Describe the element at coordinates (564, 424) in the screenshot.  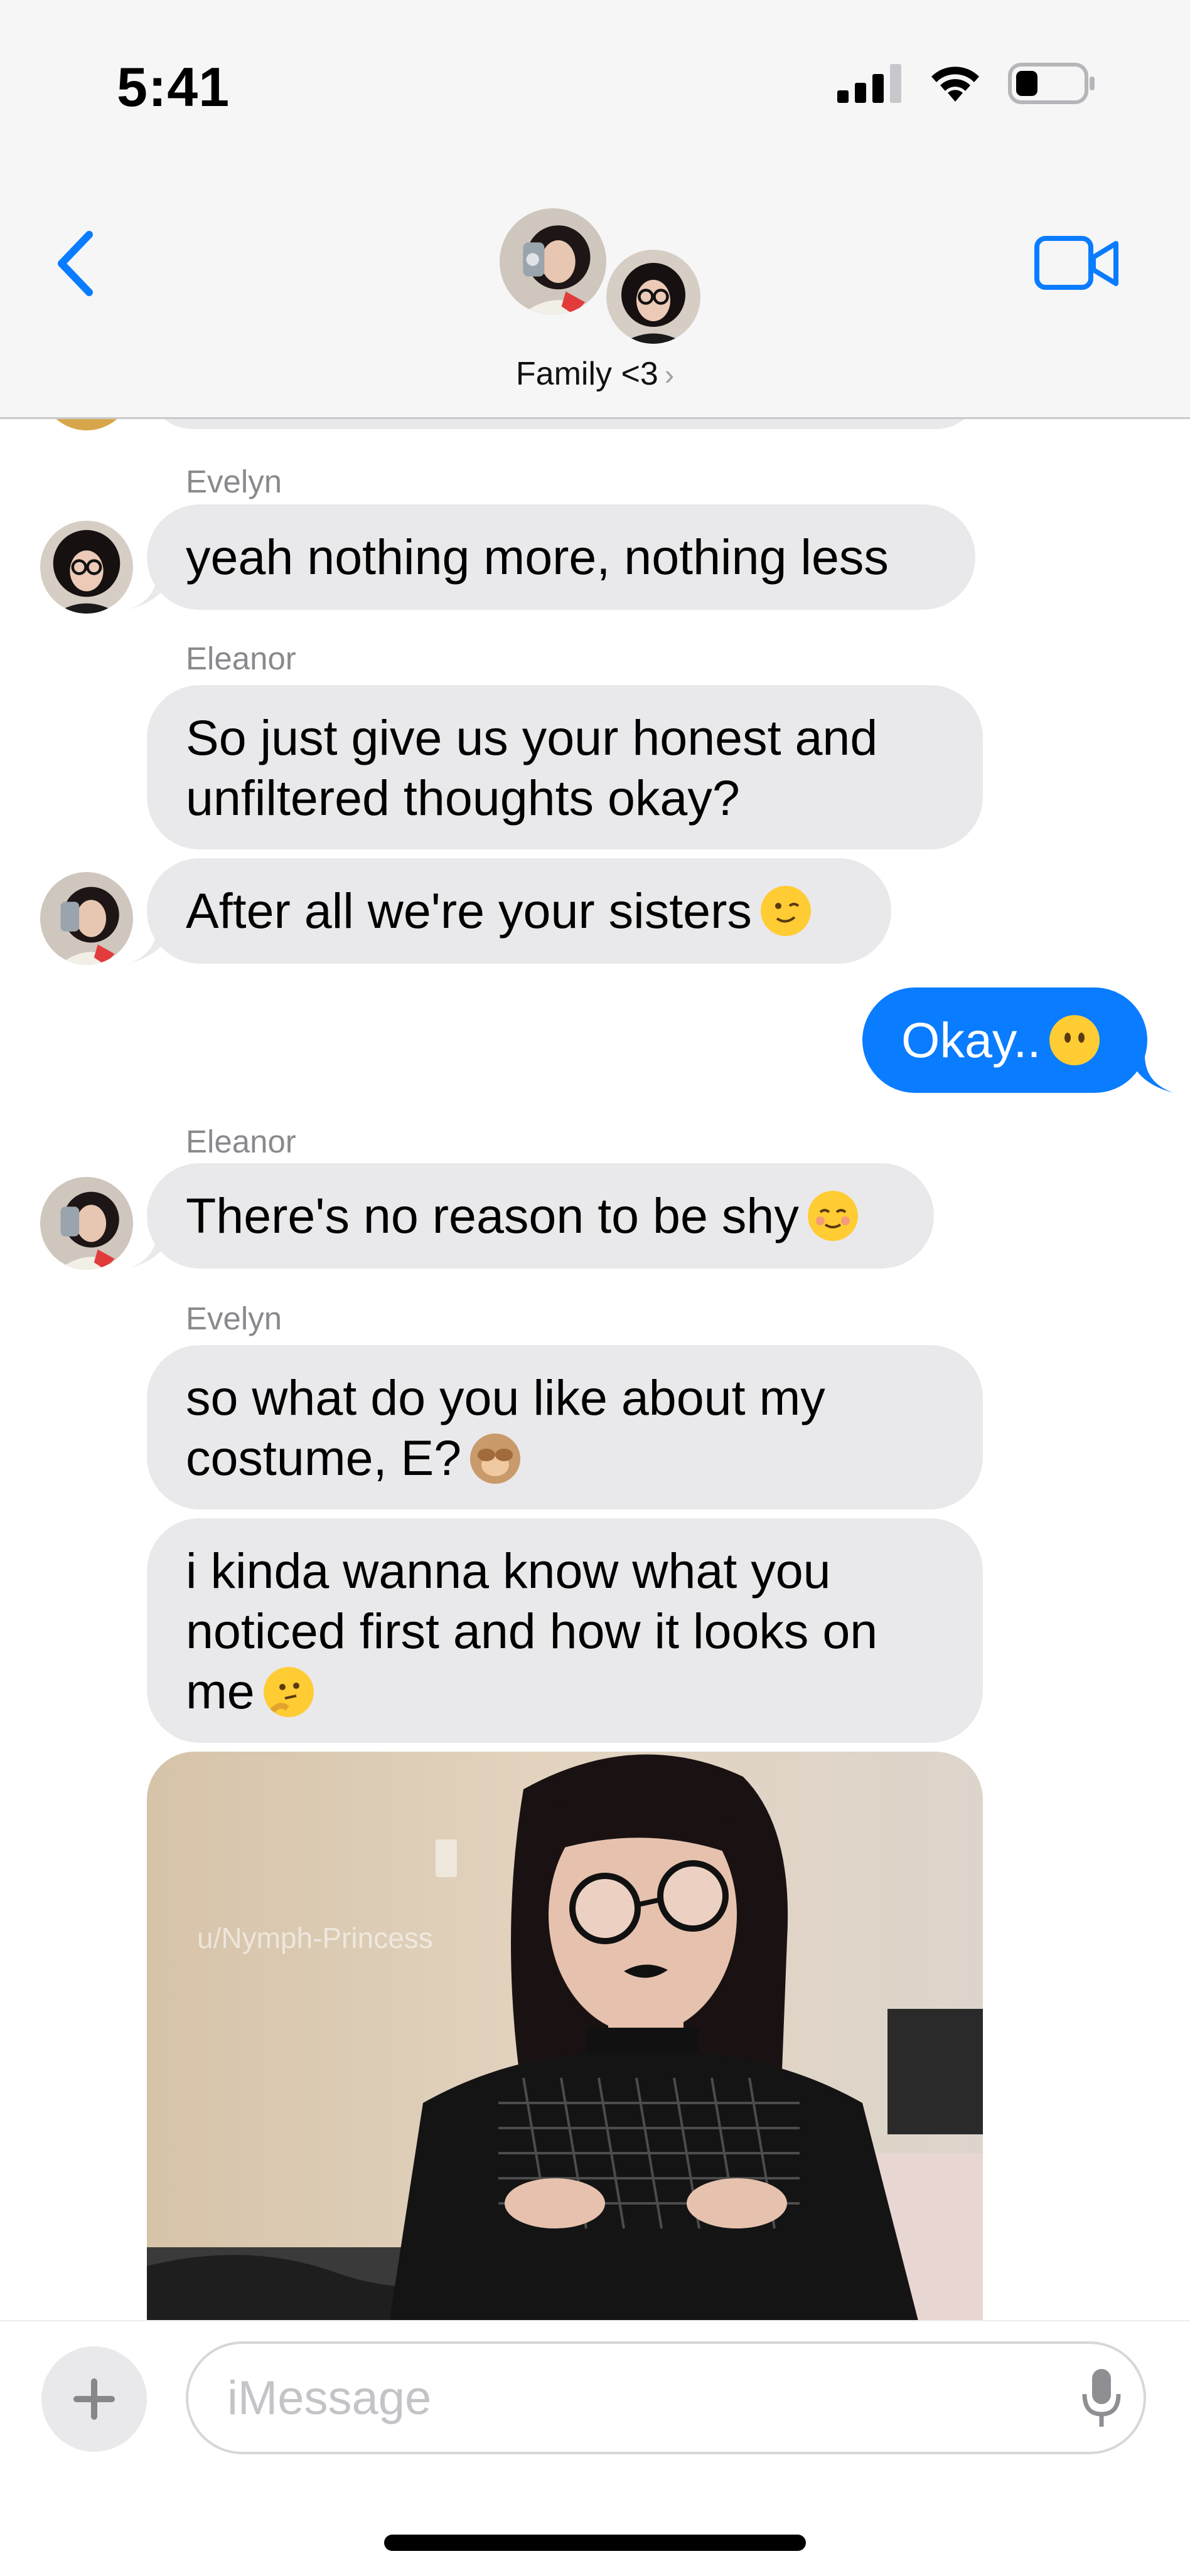
I see `message-bubble-partial` at that location.